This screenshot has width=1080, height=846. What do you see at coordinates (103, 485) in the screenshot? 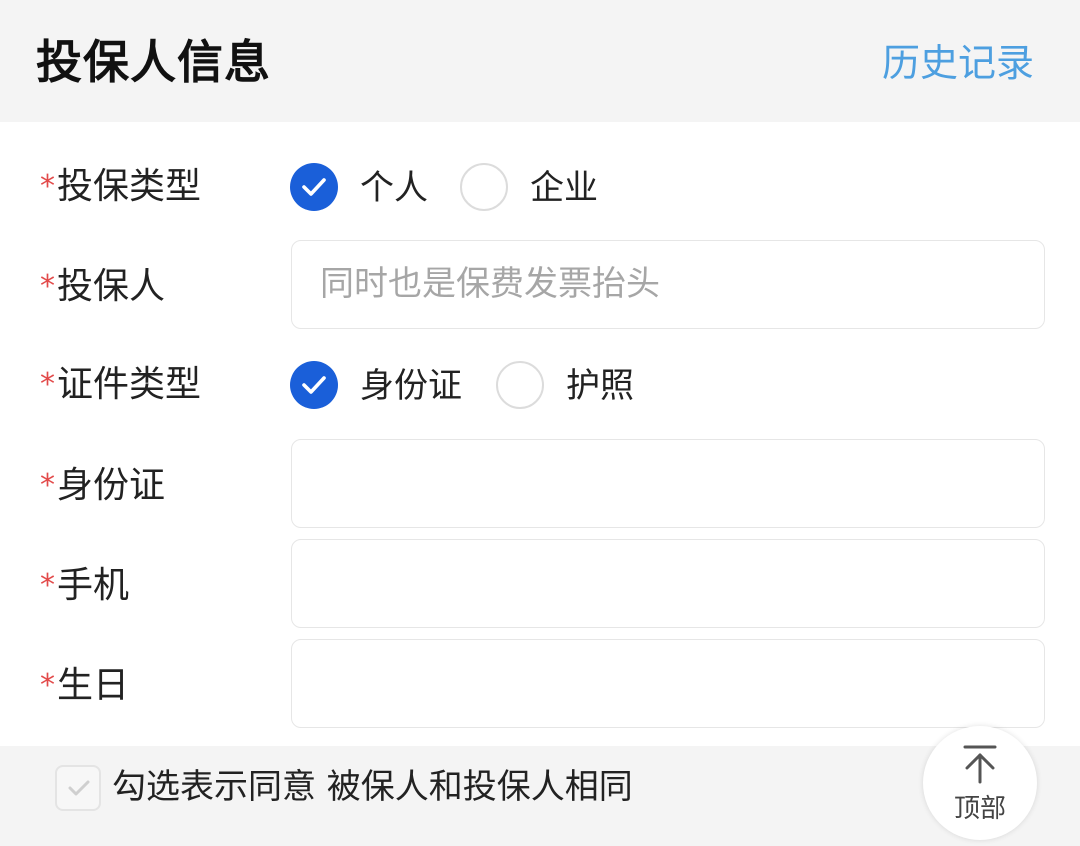
I see `id-number-label: *身份证` at bounding box center [103, 485].